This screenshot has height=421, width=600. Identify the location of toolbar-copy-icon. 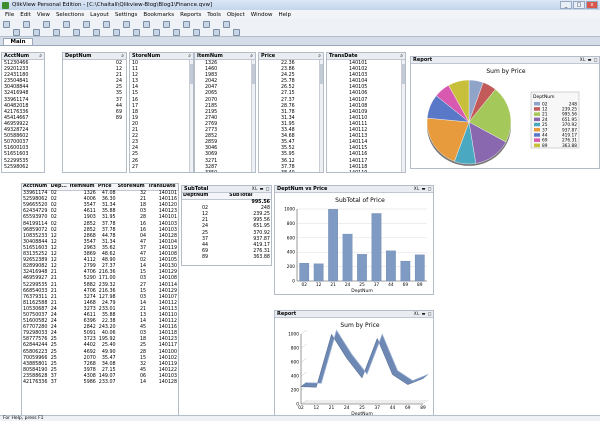
(56, 32).